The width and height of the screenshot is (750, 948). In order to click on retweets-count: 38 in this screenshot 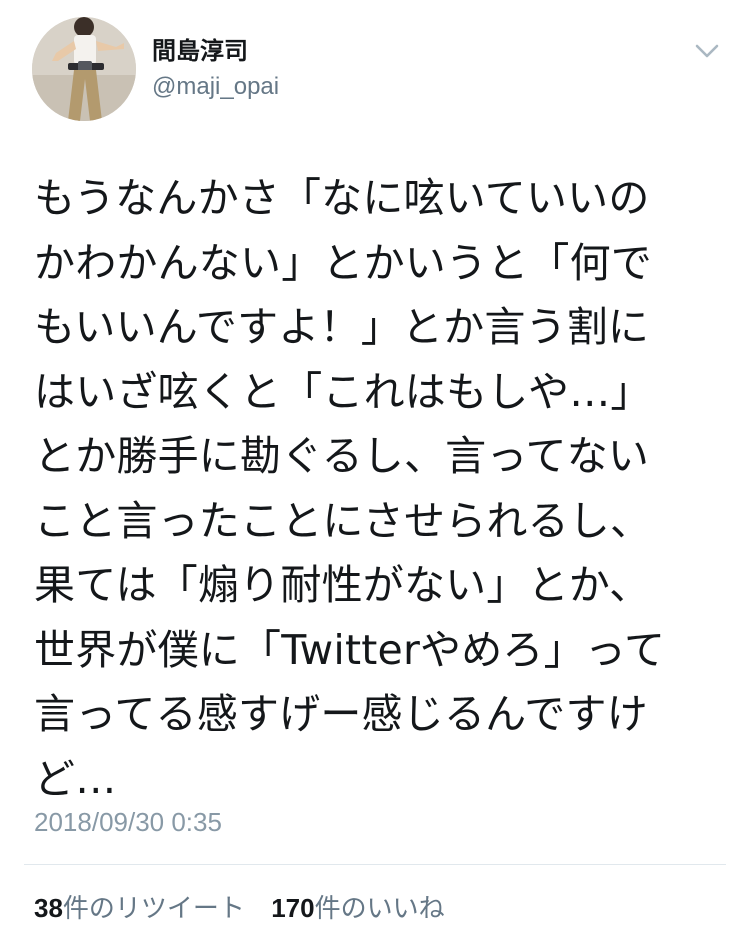, I will do `click(48, 908)`.